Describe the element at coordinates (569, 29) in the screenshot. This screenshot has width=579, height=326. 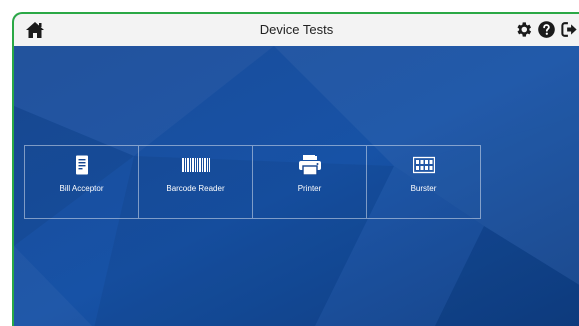
I see `logout-icon` at that location.